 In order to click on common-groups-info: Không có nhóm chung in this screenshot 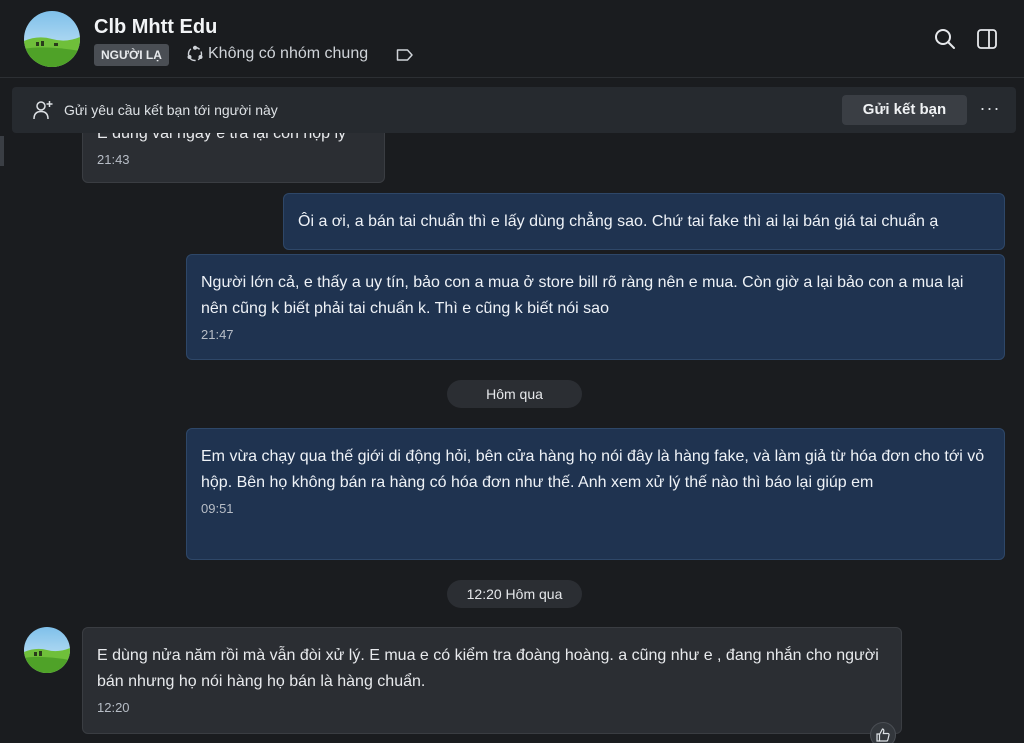, I will do `click(277, 54)`.